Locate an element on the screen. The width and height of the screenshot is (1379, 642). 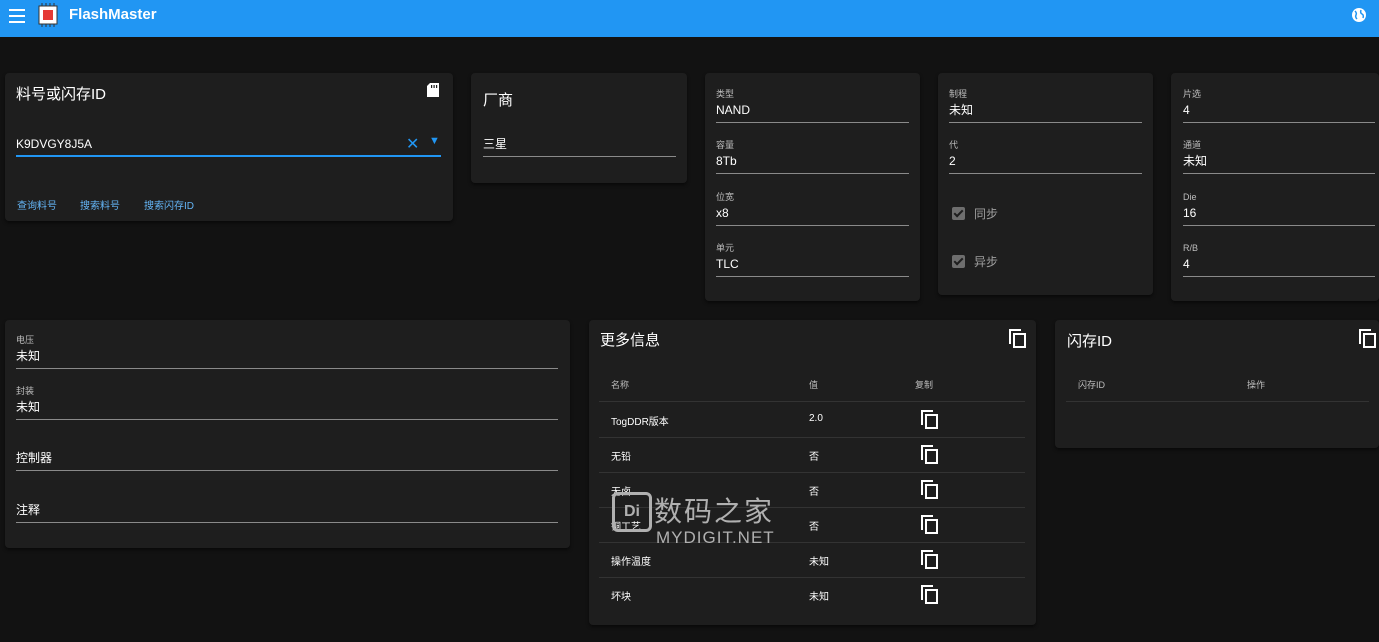
chip-select-field: 片选 4 is located at coordinates (1279, 105).